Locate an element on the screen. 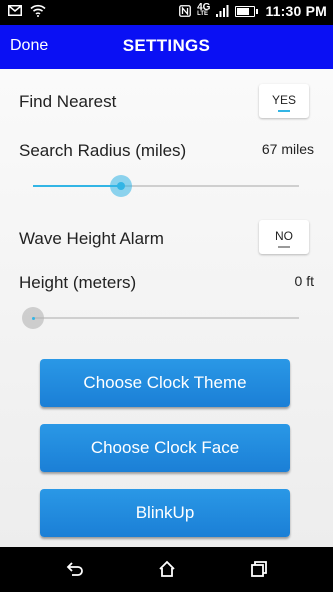 The image size is (333, 592). back-icon is located at coordinates (74, 569).